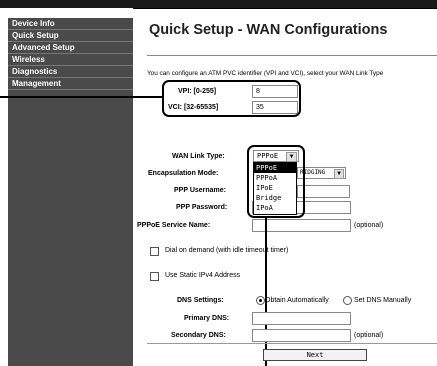 This screenshot has width=437, height=366. I want to click on chevron-down-icon: ▼, so click(339, 174).